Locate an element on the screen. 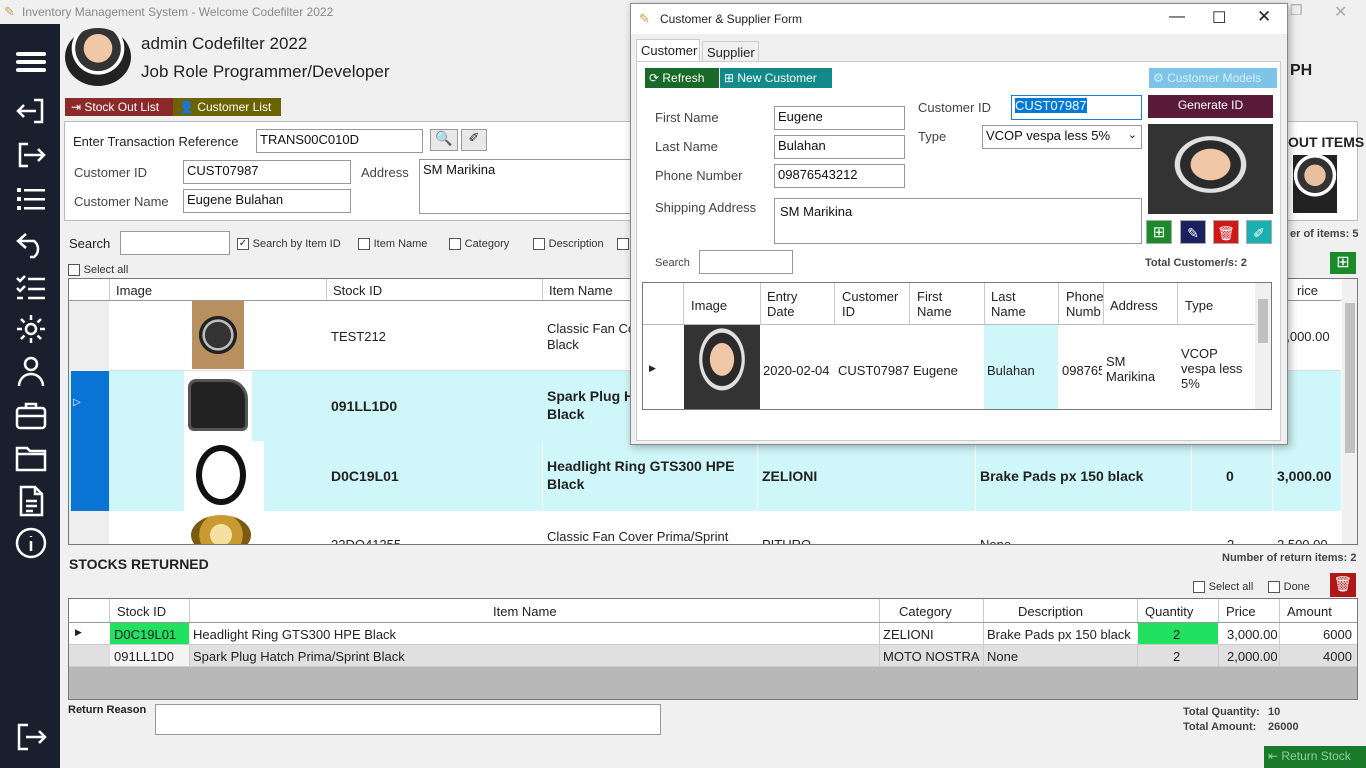  clear-button: ✐ is located at coordinates (1259, 232).